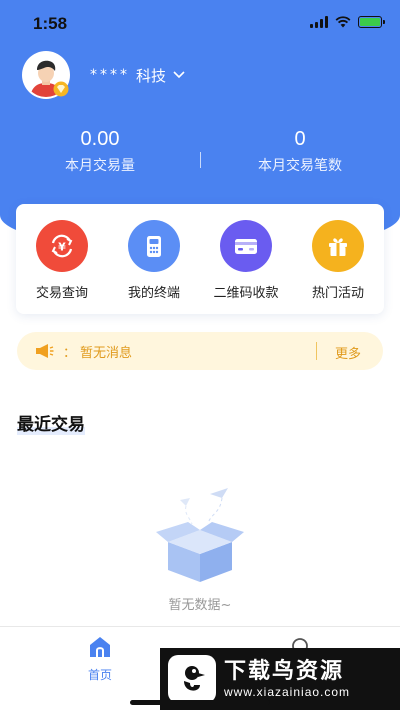 Image resolution: width=400 pixels, height=710 pixels. I want to click on tab-home: 首页, so click(100, 659).